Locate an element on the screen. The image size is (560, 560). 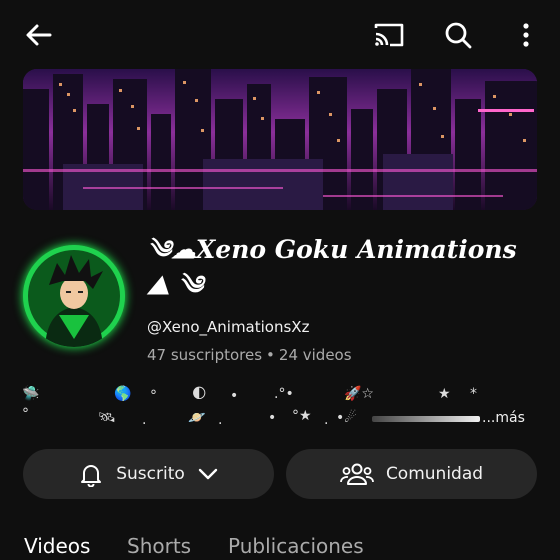
more-vertical-icon is located at coordinates (526, 35).